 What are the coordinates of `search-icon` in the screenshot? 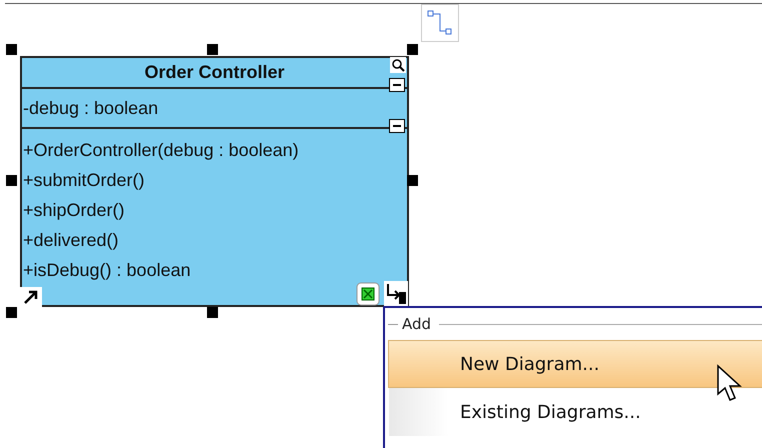 It's located at (398, 65).